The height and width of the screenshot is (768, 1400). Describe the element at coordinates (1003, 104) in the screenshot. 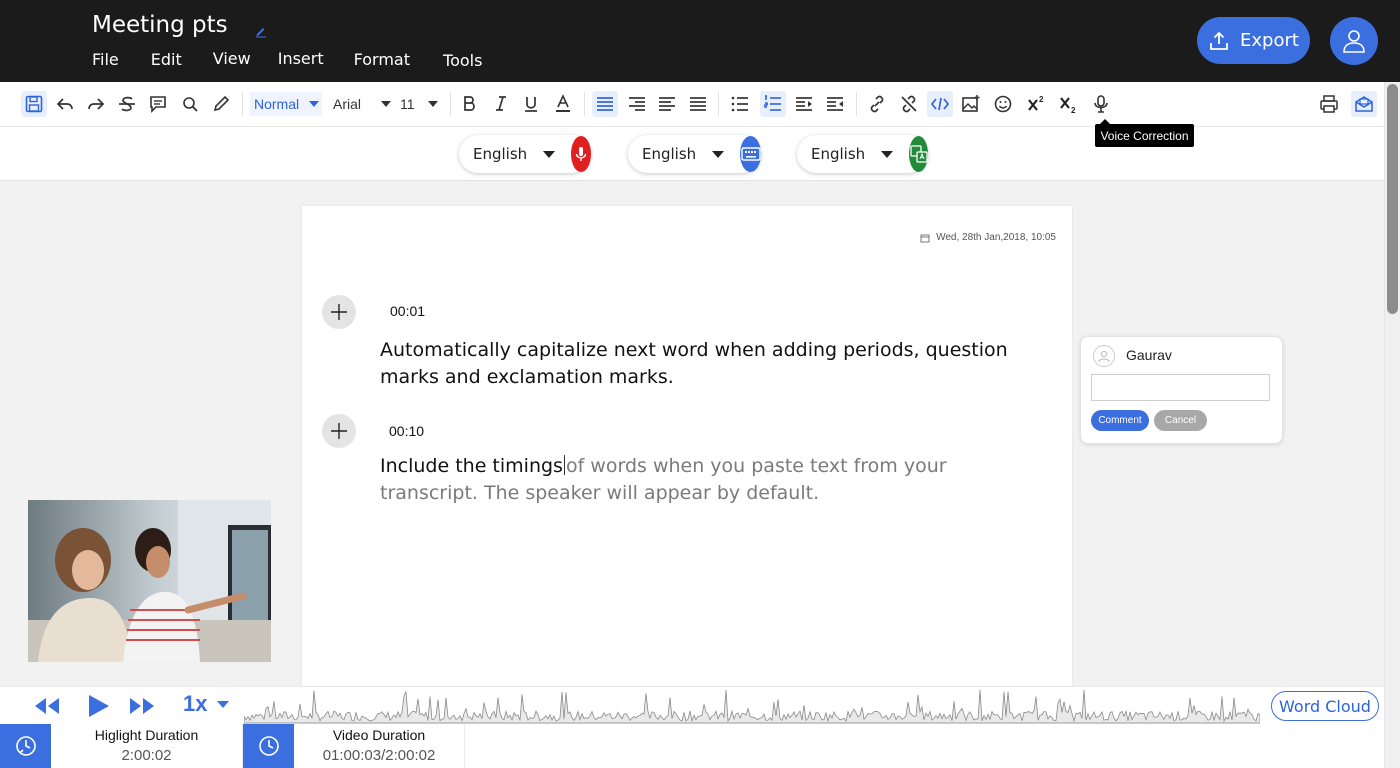

I see `emoji-icon` at that location.